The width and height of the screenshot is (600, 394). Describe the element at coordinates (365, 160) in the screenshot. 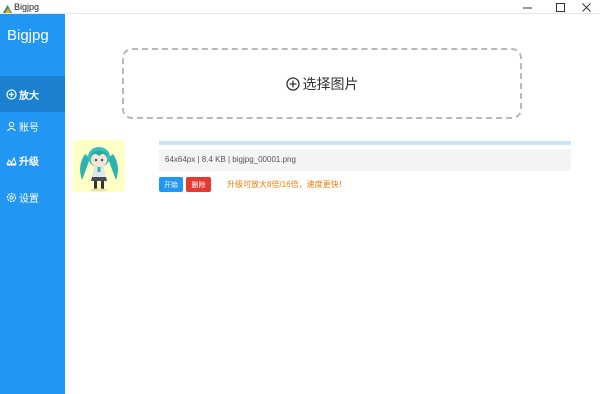

I see `file-info: 64x64px | 8.4 KB | bigjpg_00001.png` at that location.